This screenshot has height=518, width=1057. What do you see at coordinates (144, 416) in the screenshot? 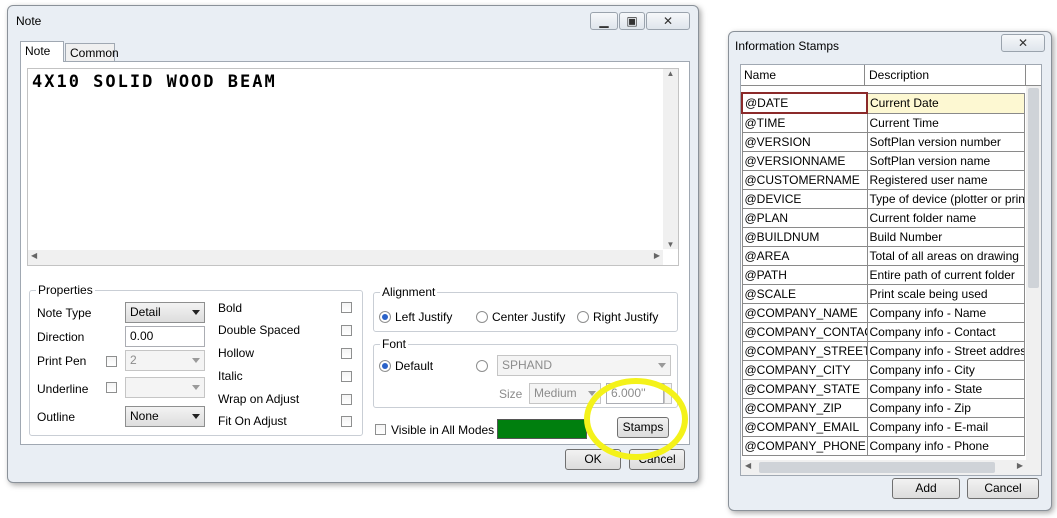
I see `outline-value: None` at bounding box center [144, 416].